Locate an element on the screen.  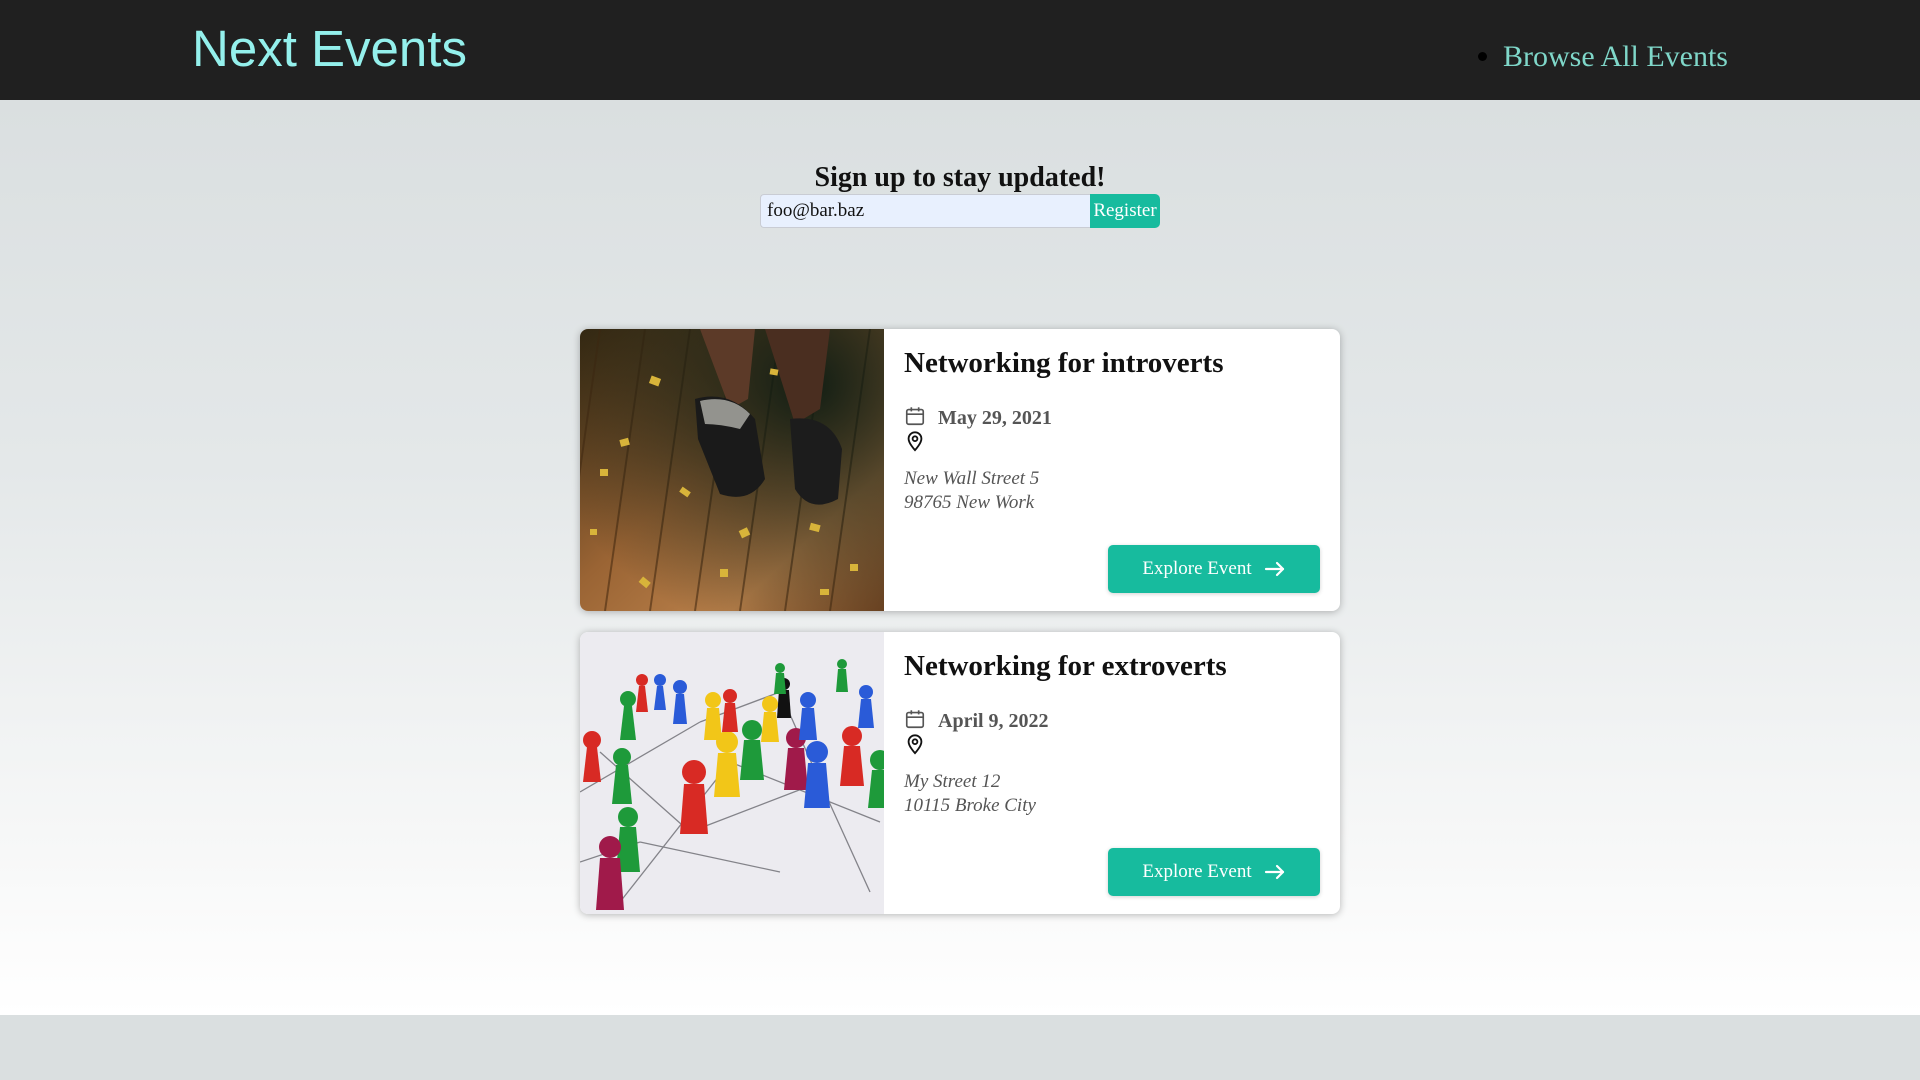
top-navigation-bar: Next Events Browse All Events is located at coordinates (960, 50).